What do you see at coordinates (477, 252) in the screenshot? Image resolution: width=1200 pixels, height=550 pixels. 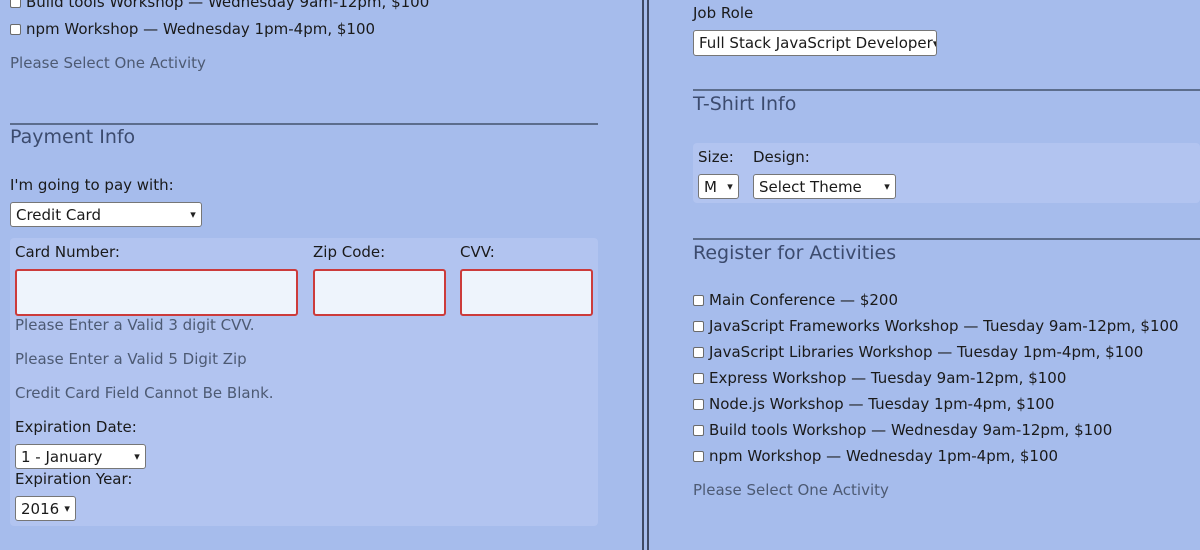 I see `cvv-label: CVV:` at bounding box center [477, 252].